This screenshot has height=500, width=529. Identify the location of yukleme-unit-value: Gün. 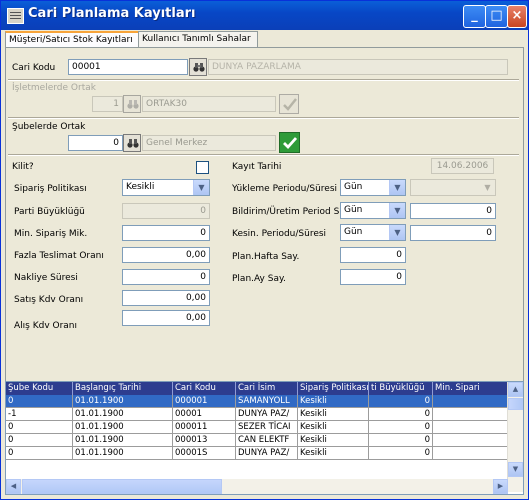
(353, 187).